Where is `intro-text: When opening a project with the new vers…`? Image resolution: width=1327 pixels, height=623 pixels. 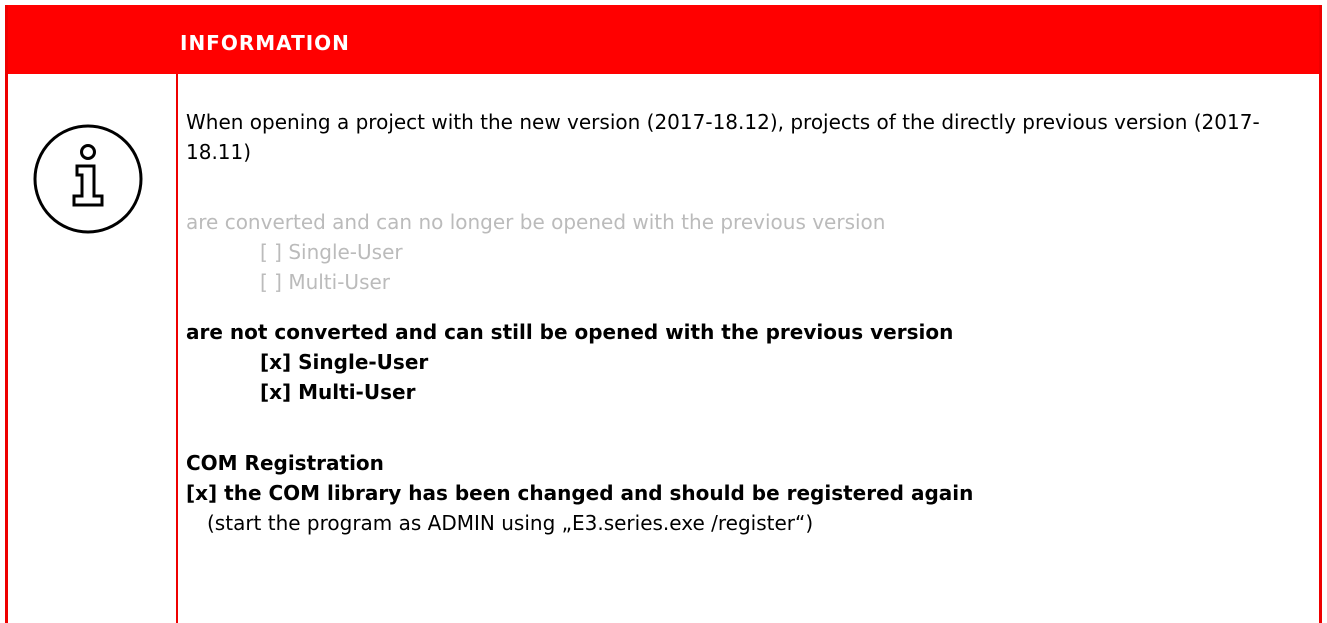
intro-text: When opening a project with the new vers… is located at coordinates (723, 137).